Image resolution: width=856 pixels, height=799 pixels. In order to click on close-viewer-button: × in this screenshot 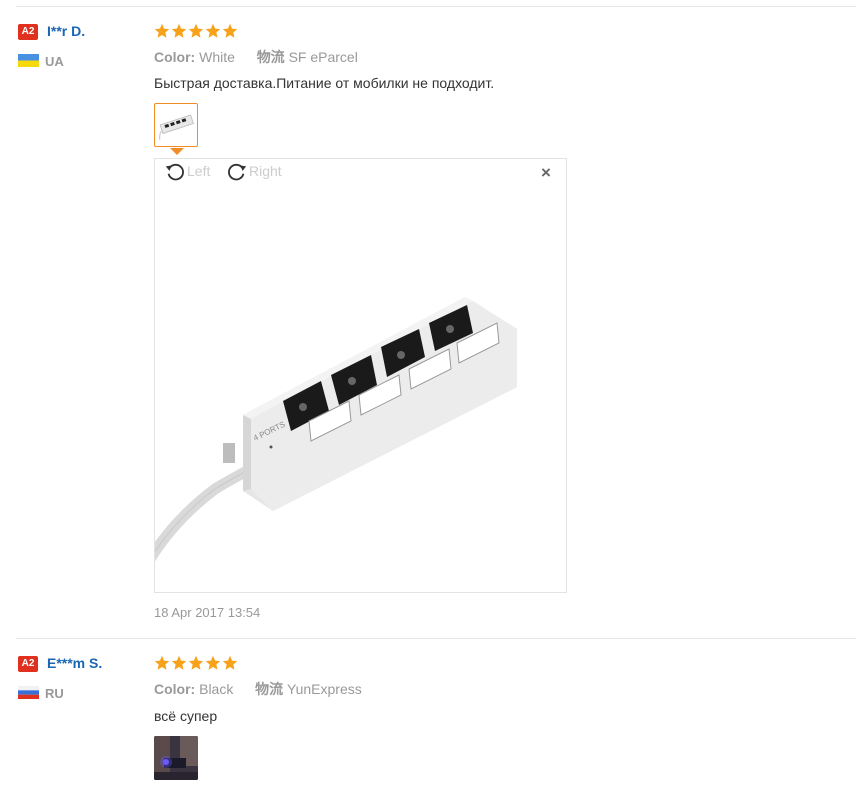, I will do `click(546, 173)`.